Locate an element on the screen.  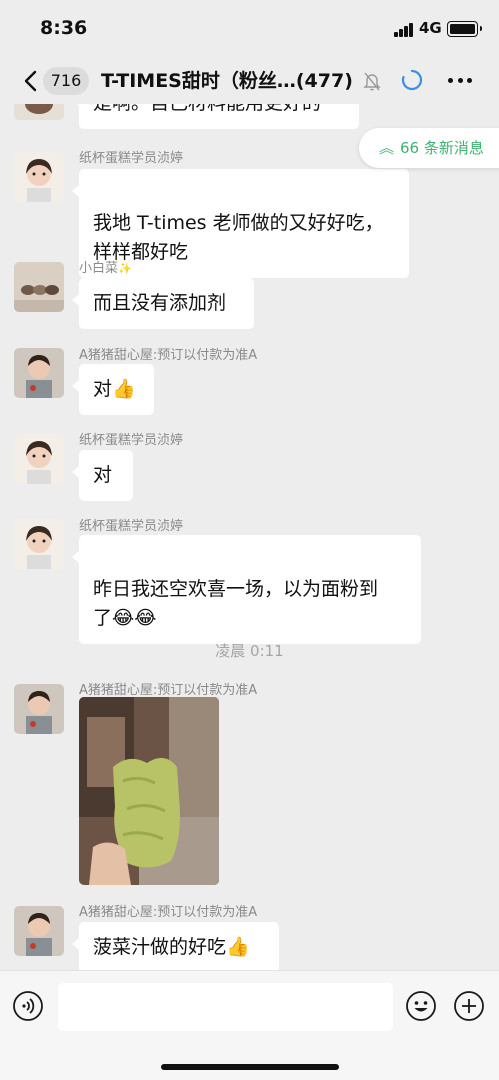
message-bubble: 是啊。自己材料能用更好的 is located at coordinates (215, 116).